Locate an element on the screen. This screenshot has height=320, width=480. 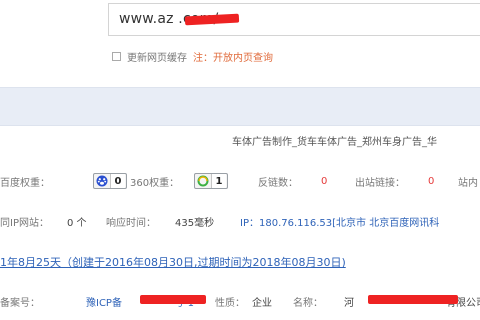
icp-record-prefix: 豫ICP备 is located at coordinates (104, 301).